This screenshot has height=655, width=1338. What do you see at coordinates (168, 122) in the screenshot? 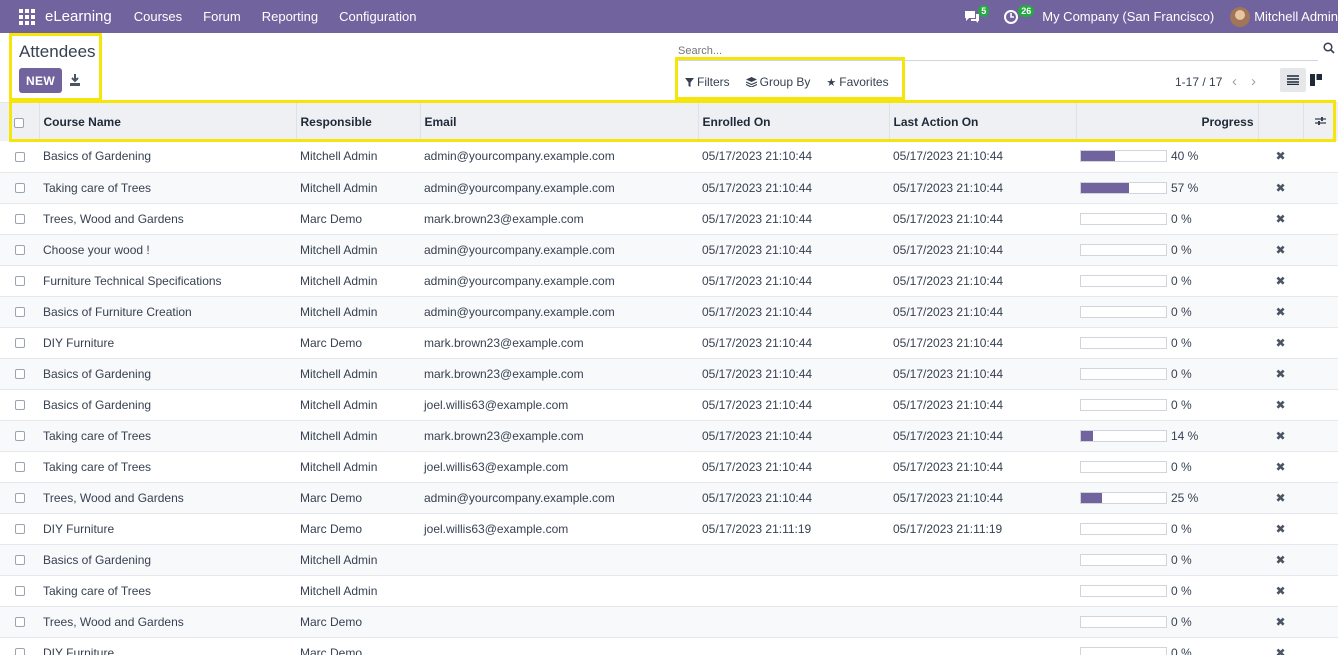
I see `column-course: Course Name` at bounding box center [168, 122].